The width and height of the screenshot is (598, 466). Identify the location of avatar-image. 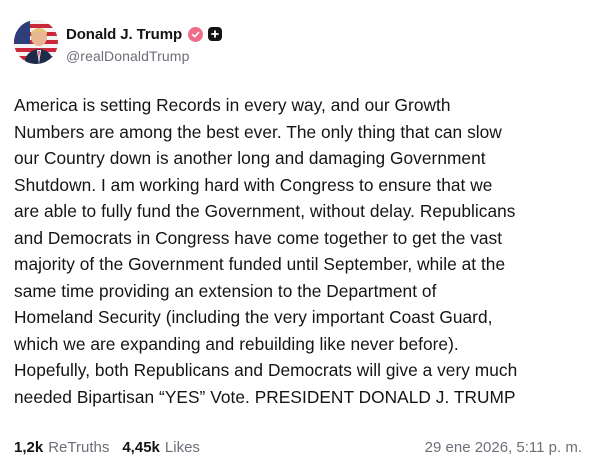
(36, 42).